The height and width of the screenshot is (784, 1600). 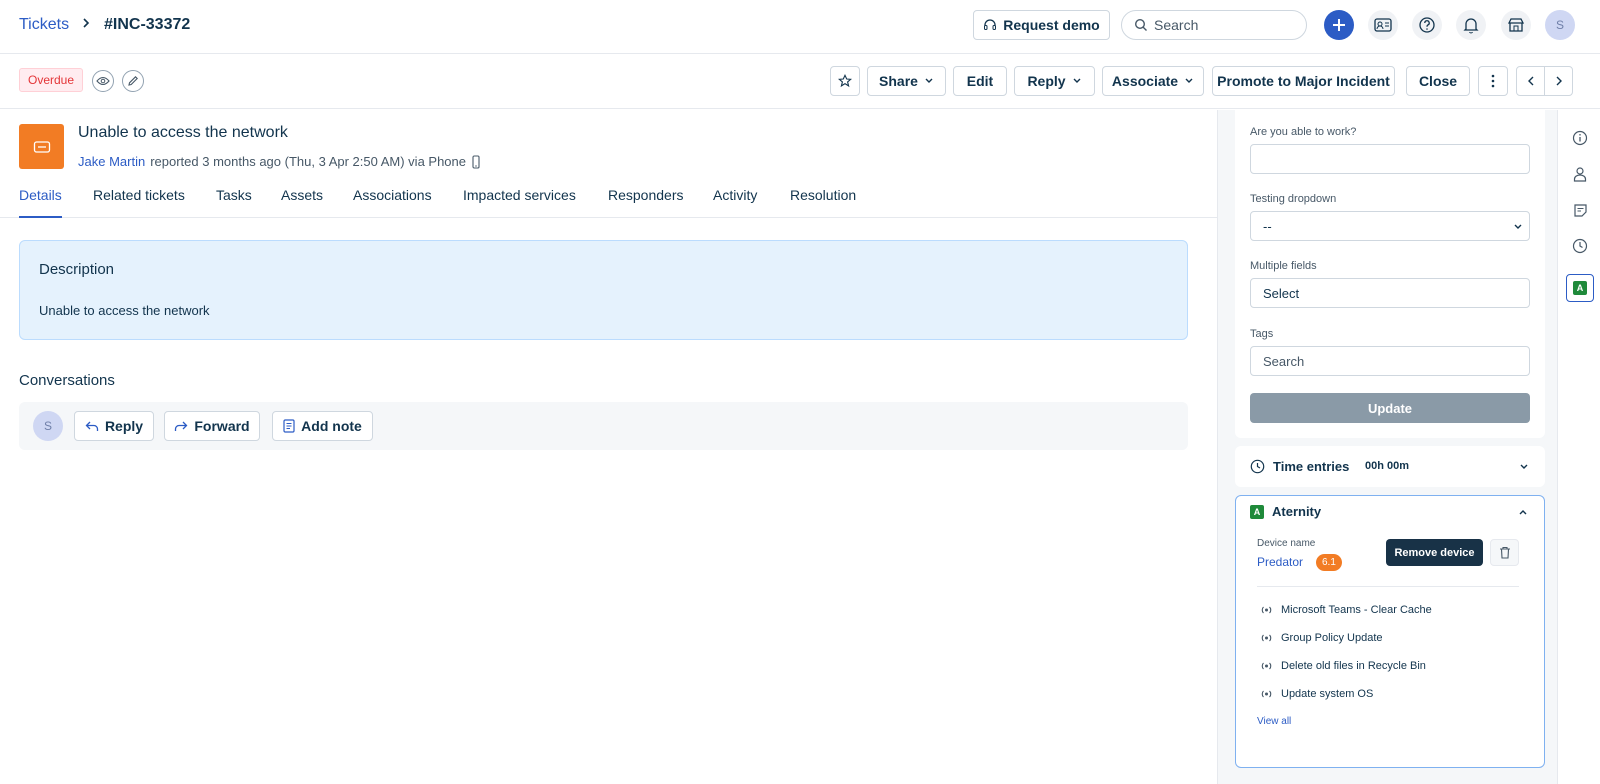 What do you see at coordinates (1390, 226) in the screenshot?
I see `testing-dropdown-select: --` at bounding box center [1390, 226].